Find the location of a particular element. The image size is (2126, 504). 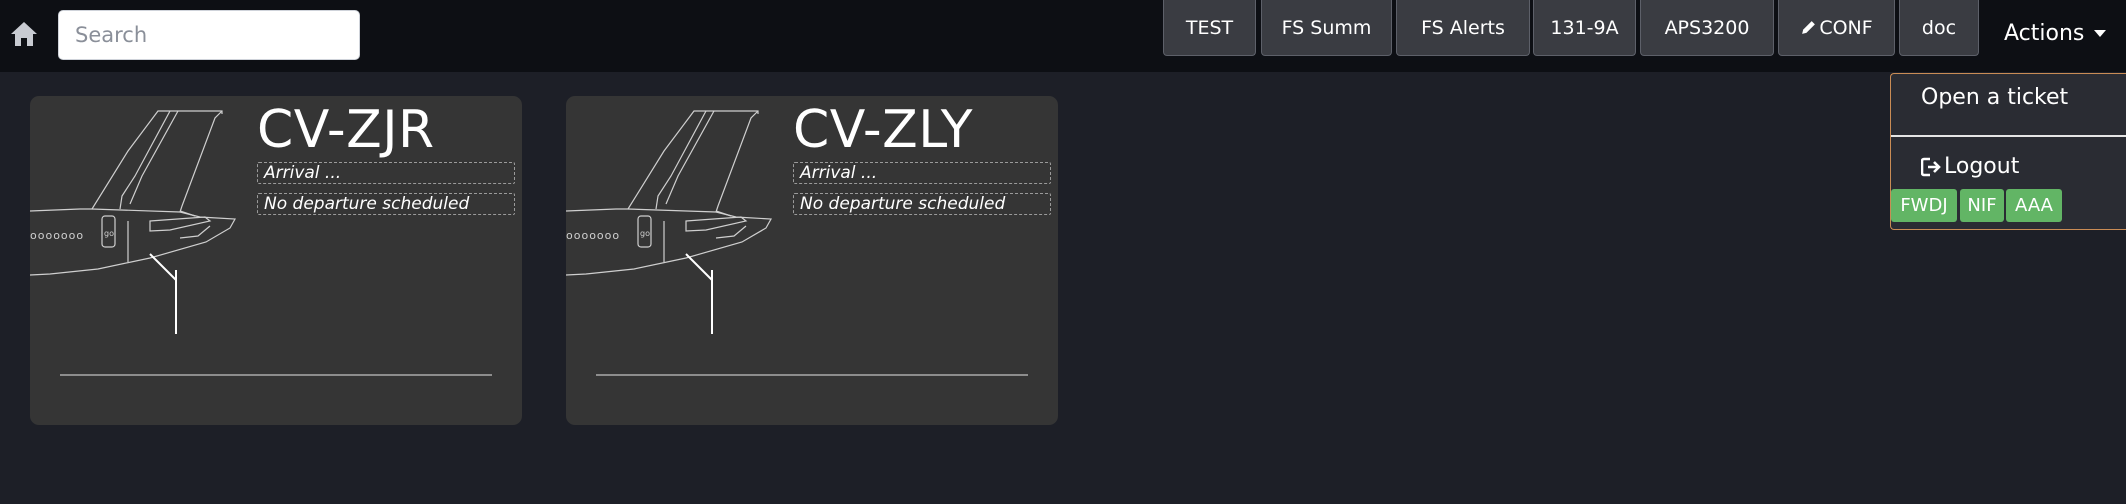

actions-dropdown-toggle: Actions is located at coordinates (2065, 33).